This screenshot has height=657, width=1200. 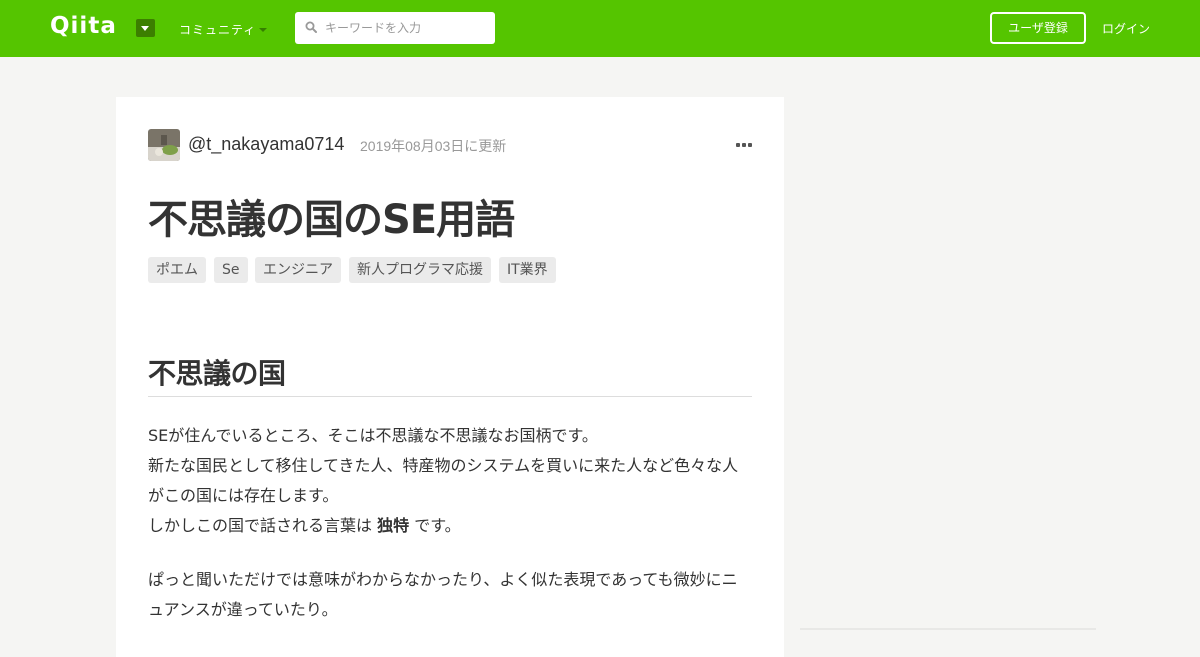 I want to click on logo-menu-caret-icon, so click(x=145, y=28).